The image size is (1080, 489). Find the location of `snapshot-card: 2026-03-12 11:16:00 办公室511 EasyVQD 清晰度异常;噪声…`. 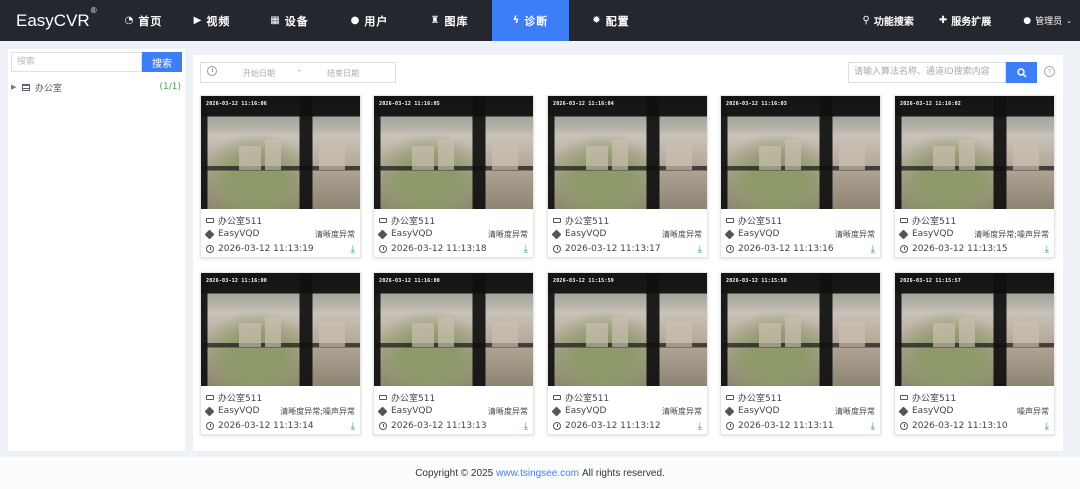

snapshot-card: 2026-03-12 11:16:00 办公室511 EasyVQD 清晰度异常;噪声… is located at coordinates (280, 353).